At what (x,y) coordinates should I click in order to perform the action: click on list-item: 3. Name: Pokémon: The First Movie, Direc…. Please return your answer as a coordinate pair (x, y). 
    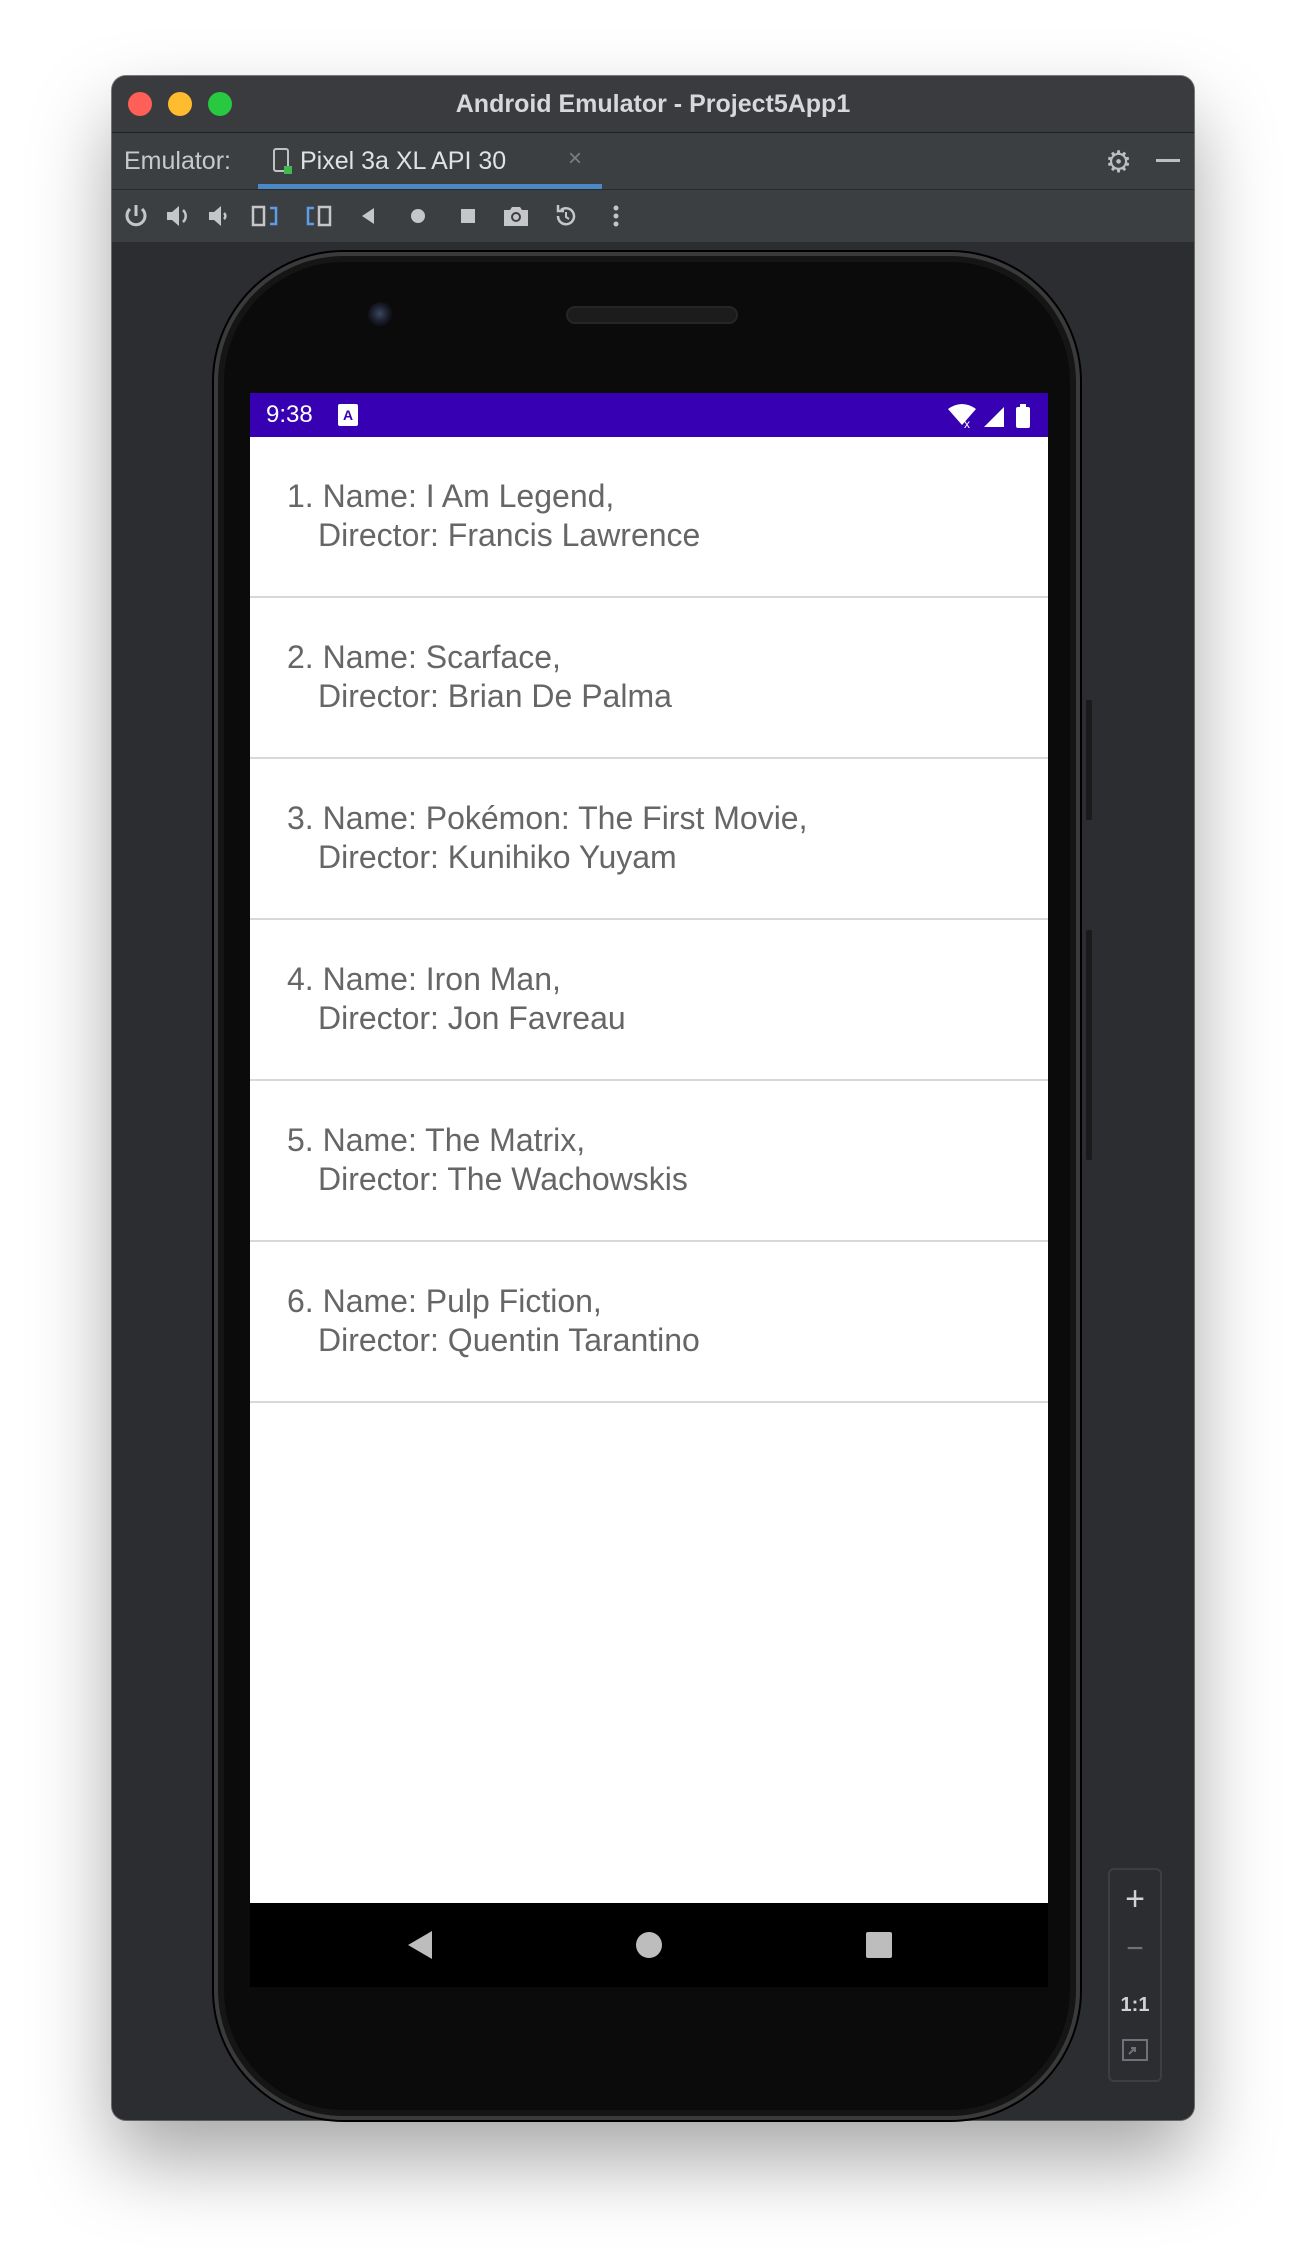
    Looking at the image, I should click on (649, 839).